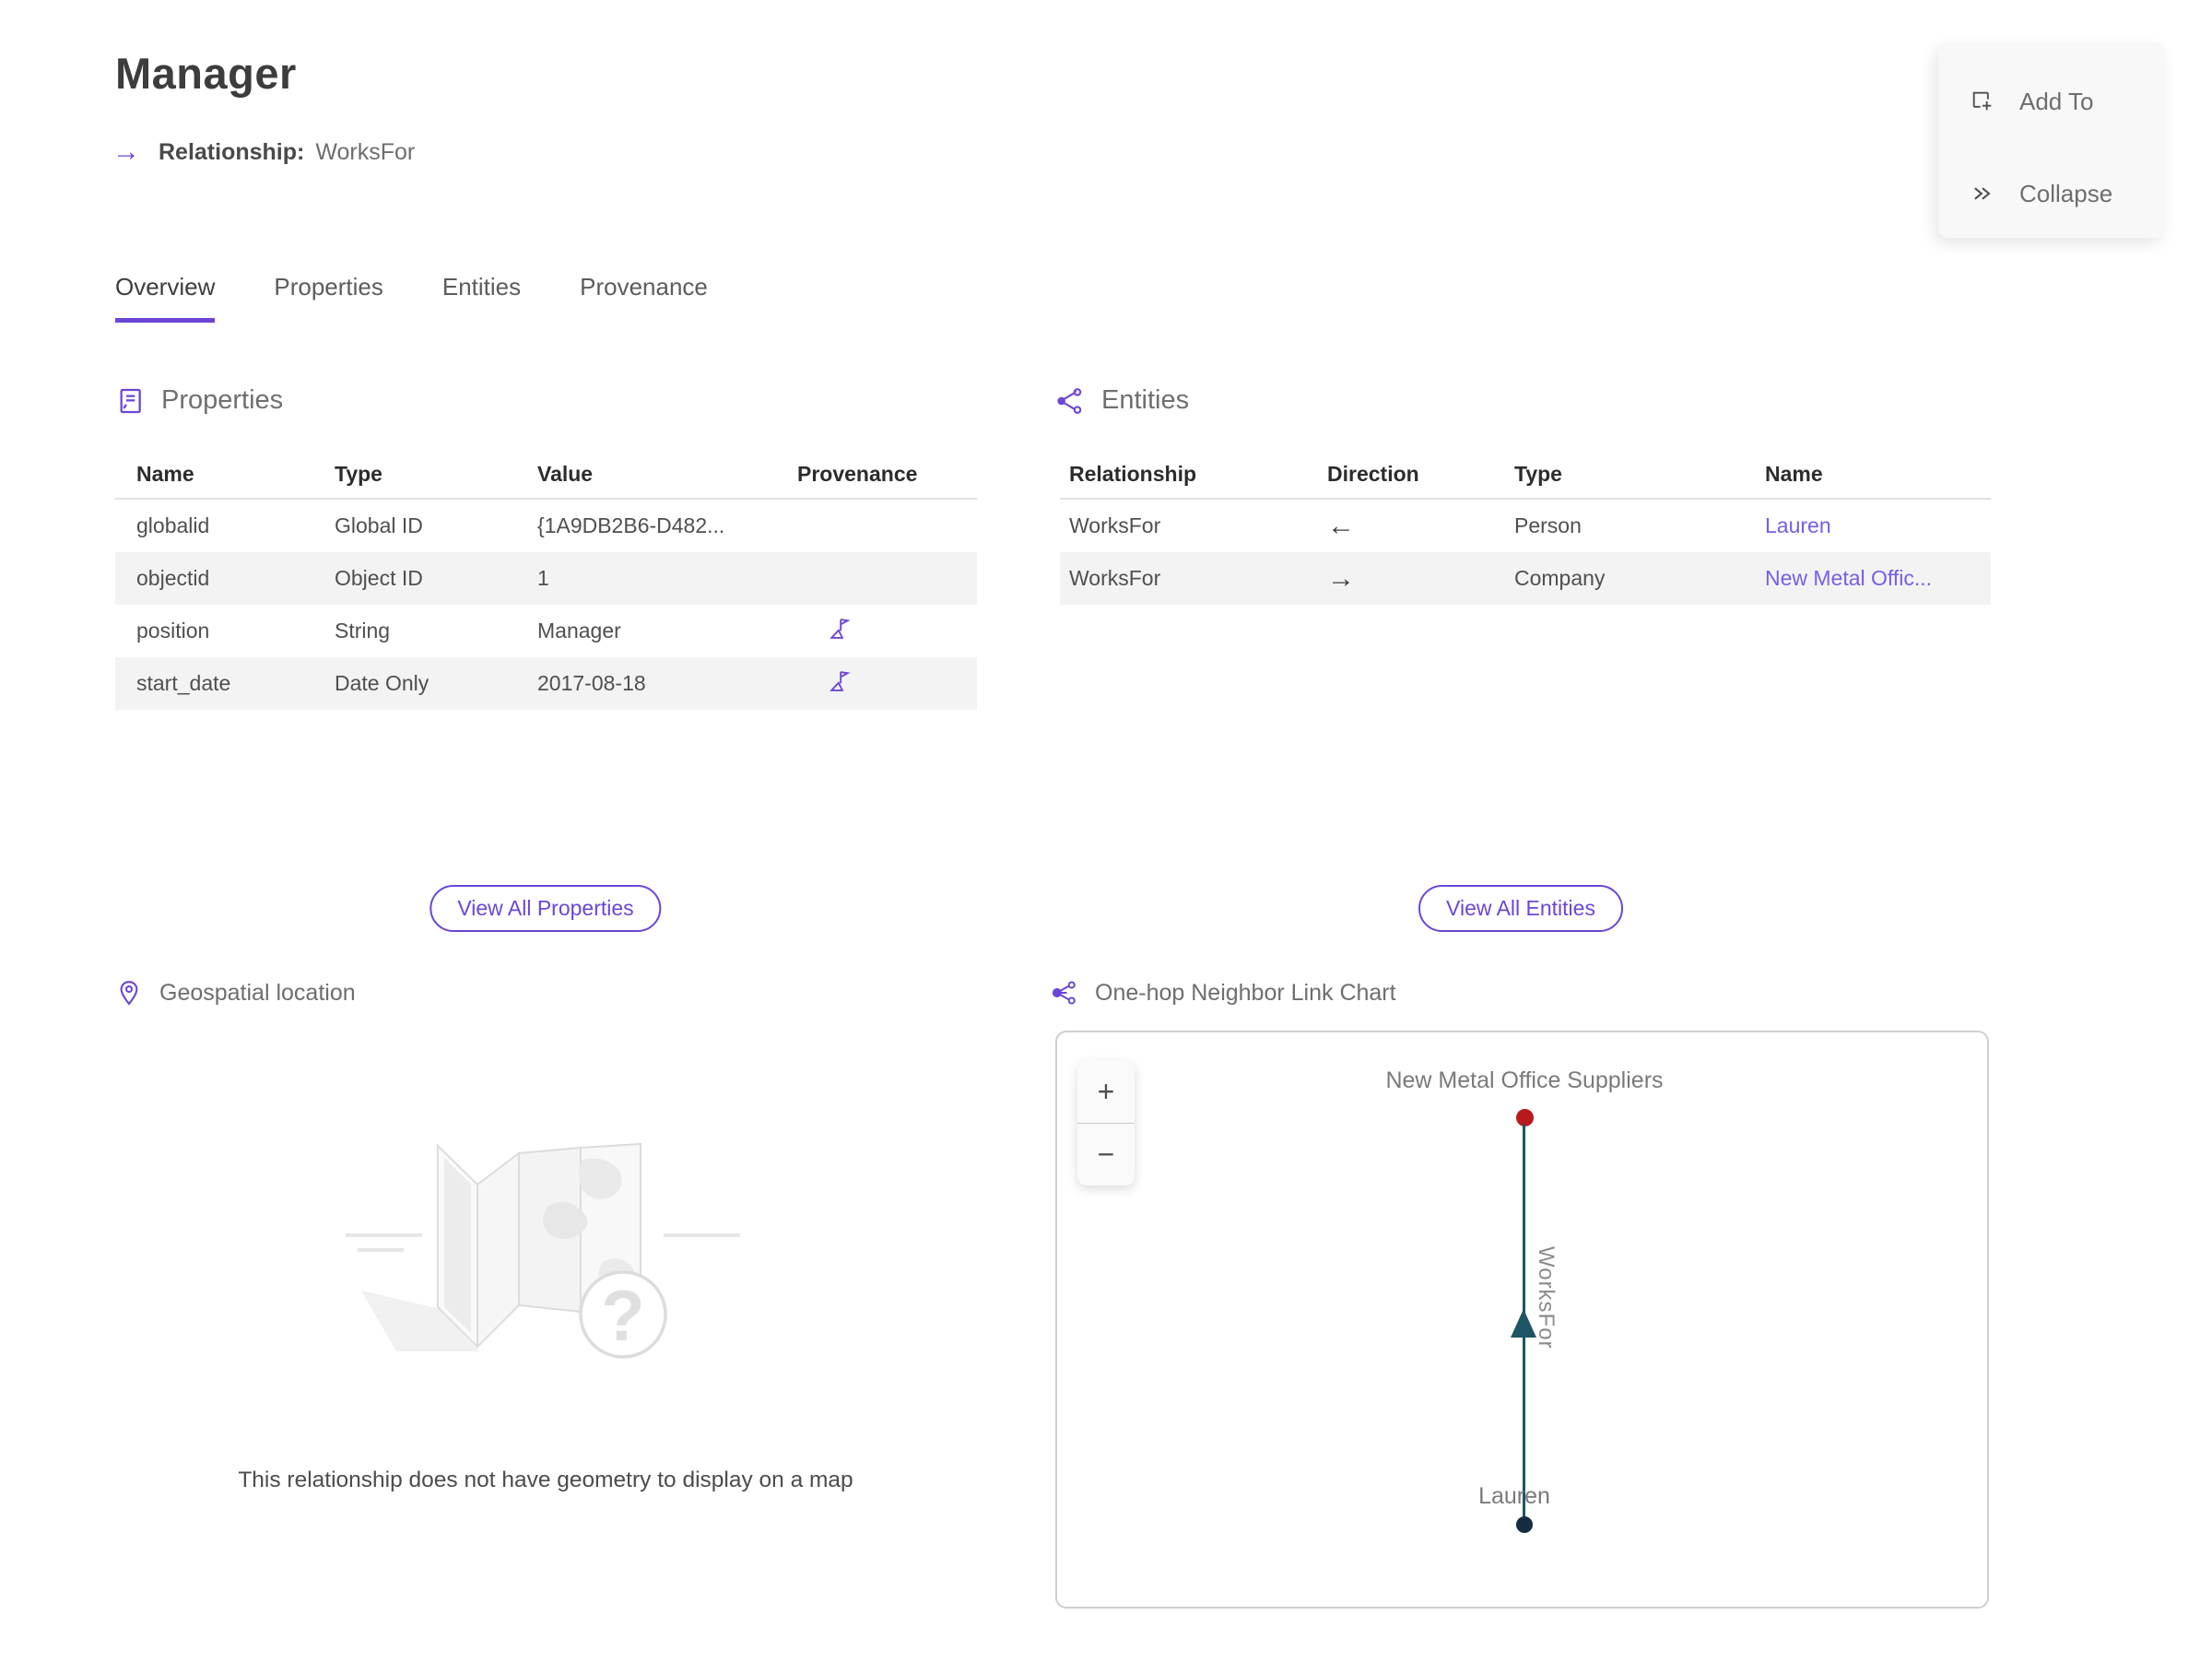 This screenshot has height=1674, width=2212. What do you see at coordinates (183, 683) in the screenshot?
I see `prop-name: start_date` at bounding box center [183, 683].